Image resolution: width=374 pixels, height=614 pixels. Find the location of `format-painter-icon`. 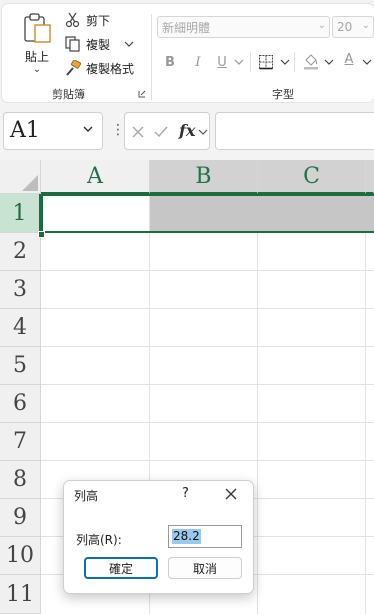

format-painter-icon is located at coordinates (73, 68).